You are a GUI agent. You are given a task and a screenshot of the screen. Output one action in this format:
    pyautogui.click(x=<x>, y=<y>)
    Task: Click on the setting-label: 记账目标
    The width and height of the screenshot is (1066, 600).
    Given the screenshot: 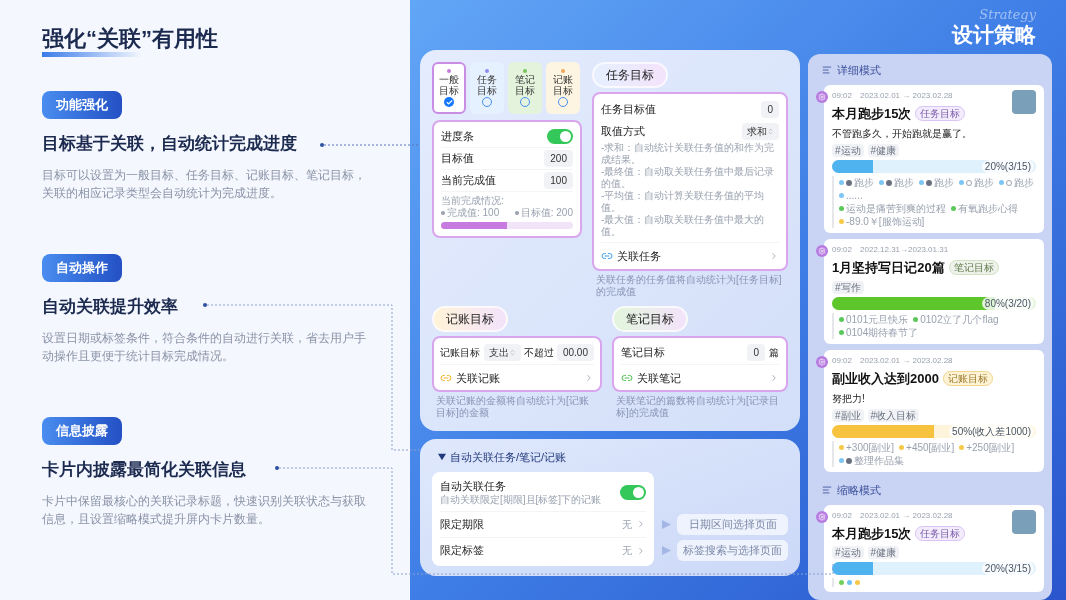 What is the action you would take?
    pyautogui.click(x=460, y=353)
    